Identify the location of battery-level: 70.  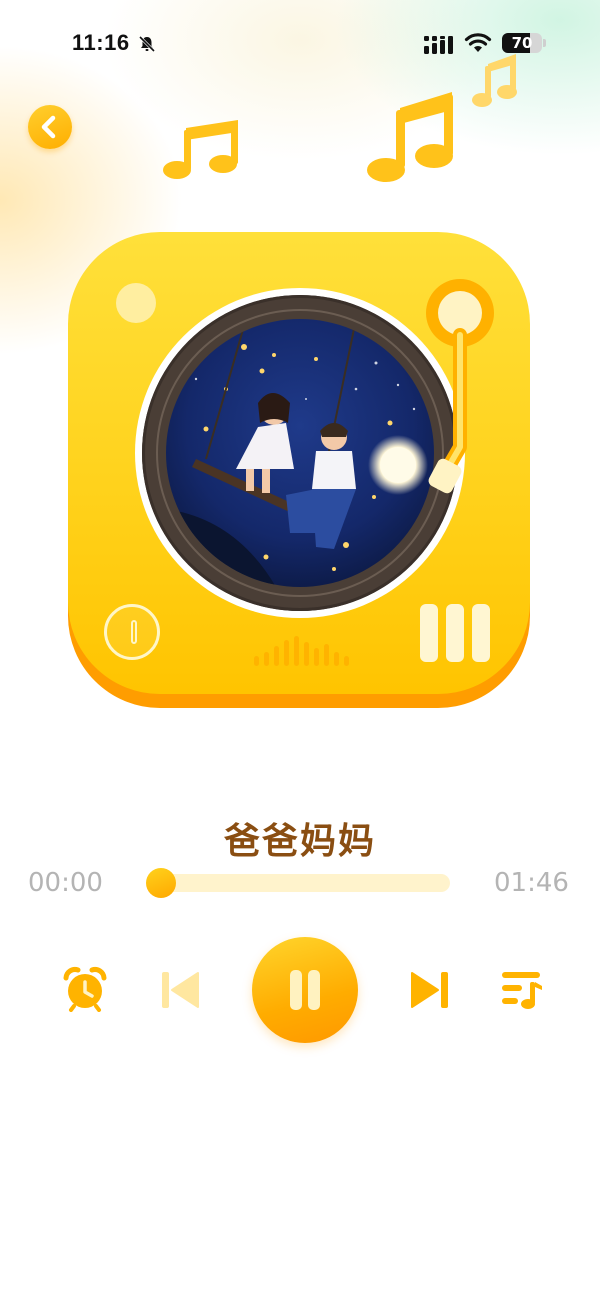
(522, 43).